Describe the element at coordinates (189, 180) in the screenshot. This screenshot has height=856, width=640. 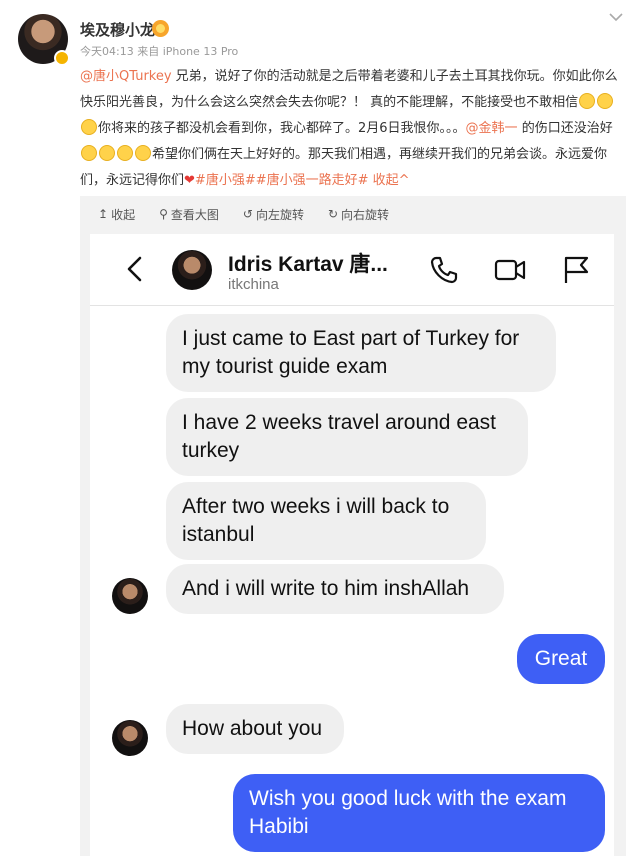
I see `heart-icon: ❤` at that location.